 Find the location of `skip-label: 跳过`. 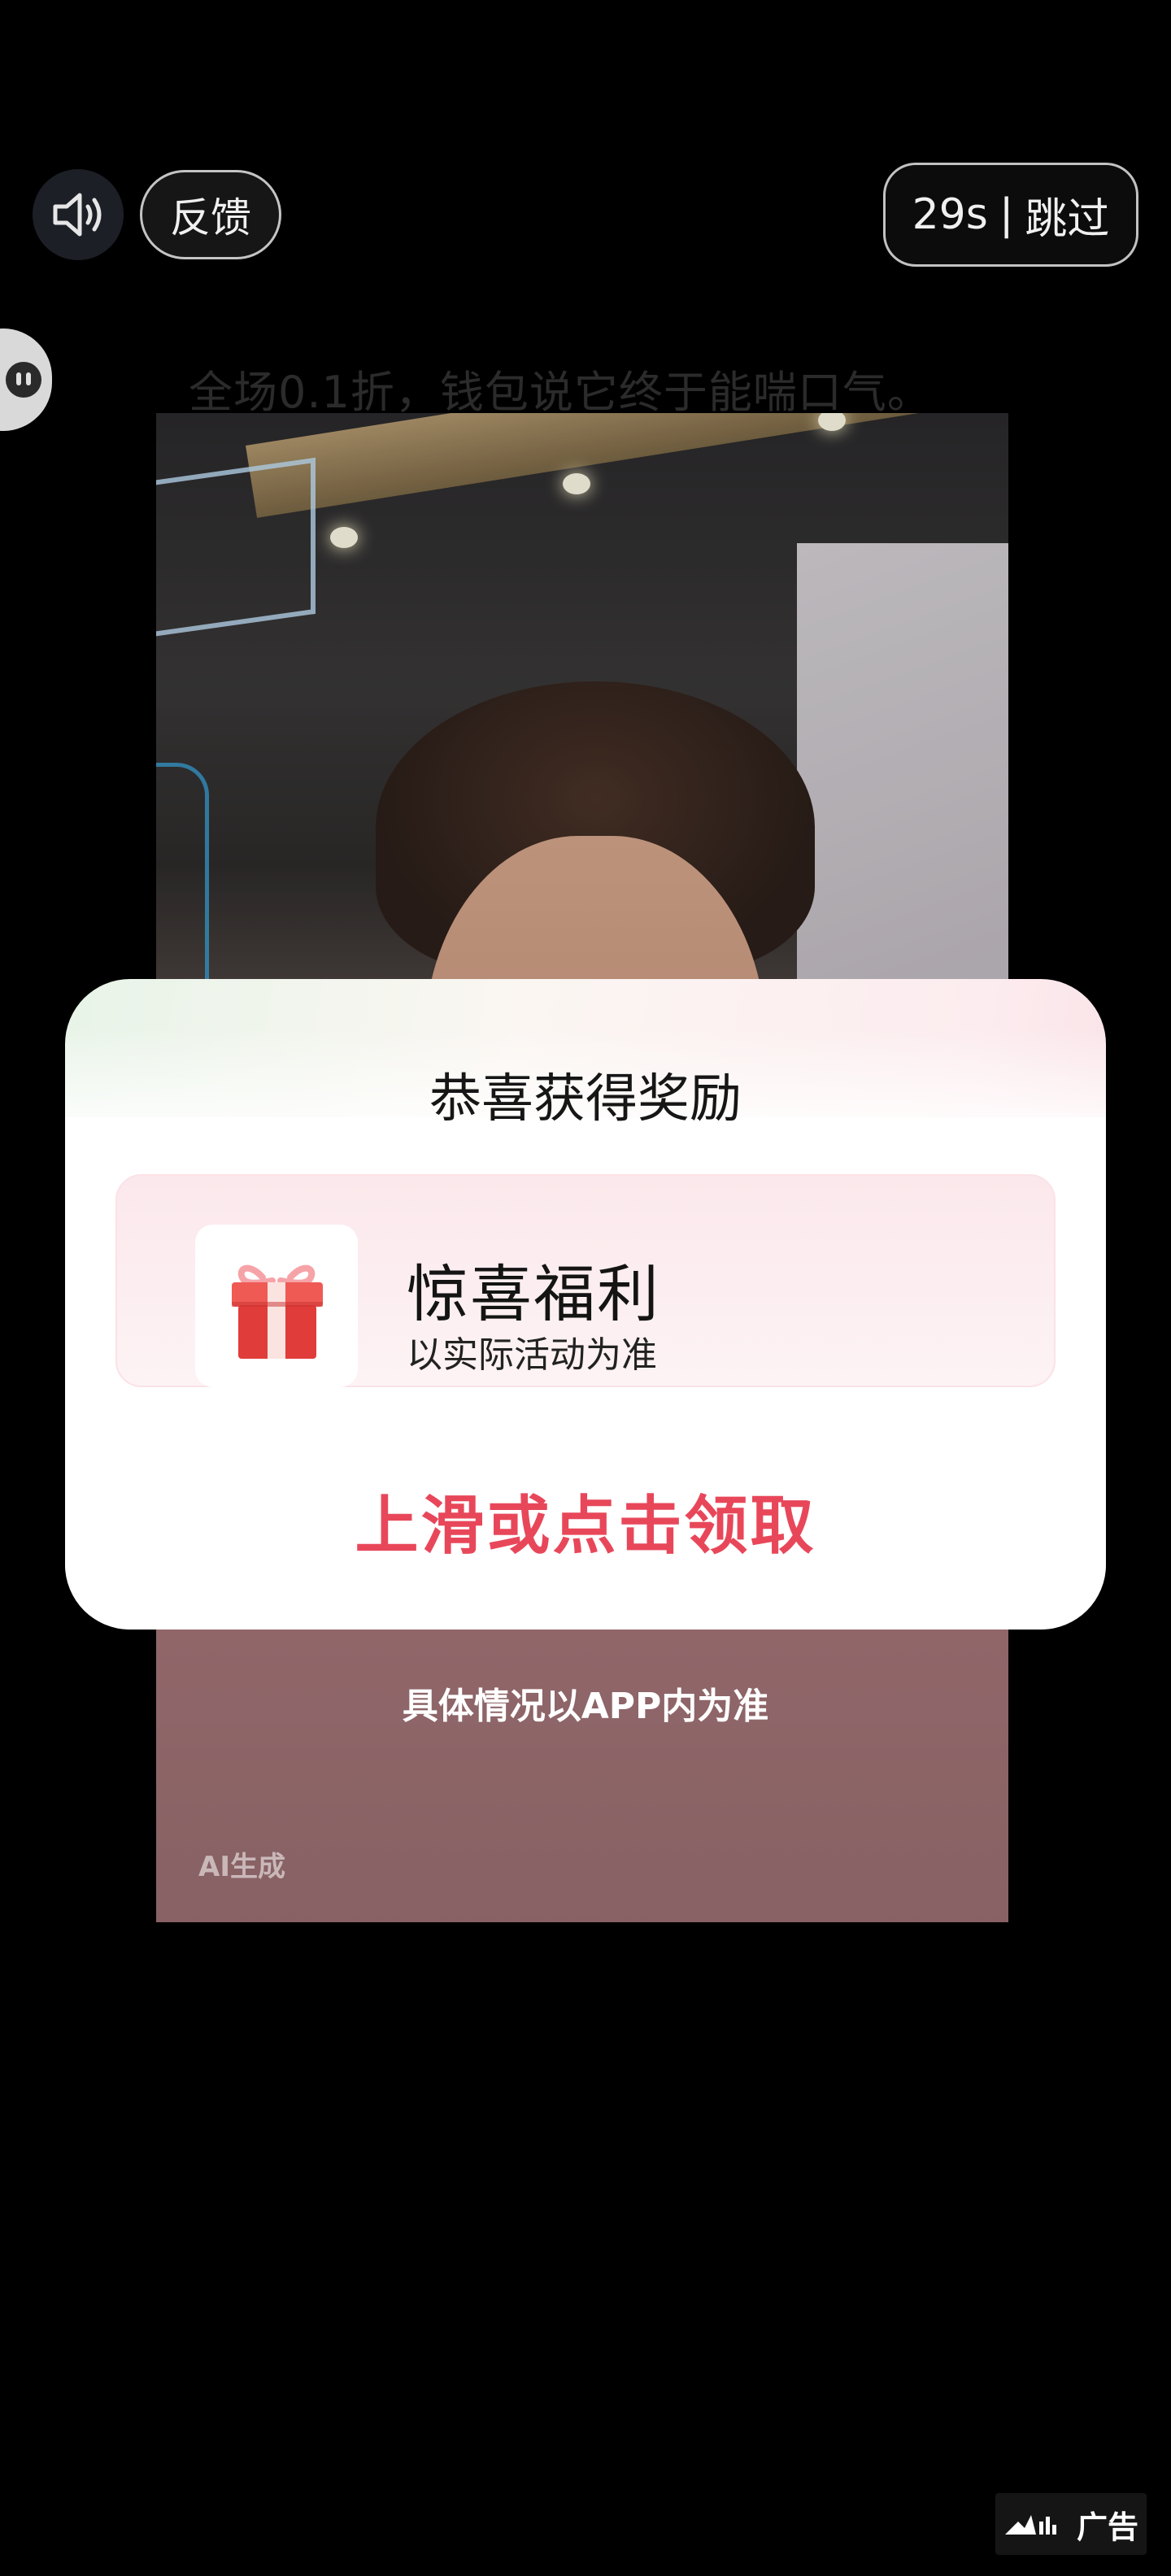

skip-label: 跳过 is located at coordinates (1067, 219).